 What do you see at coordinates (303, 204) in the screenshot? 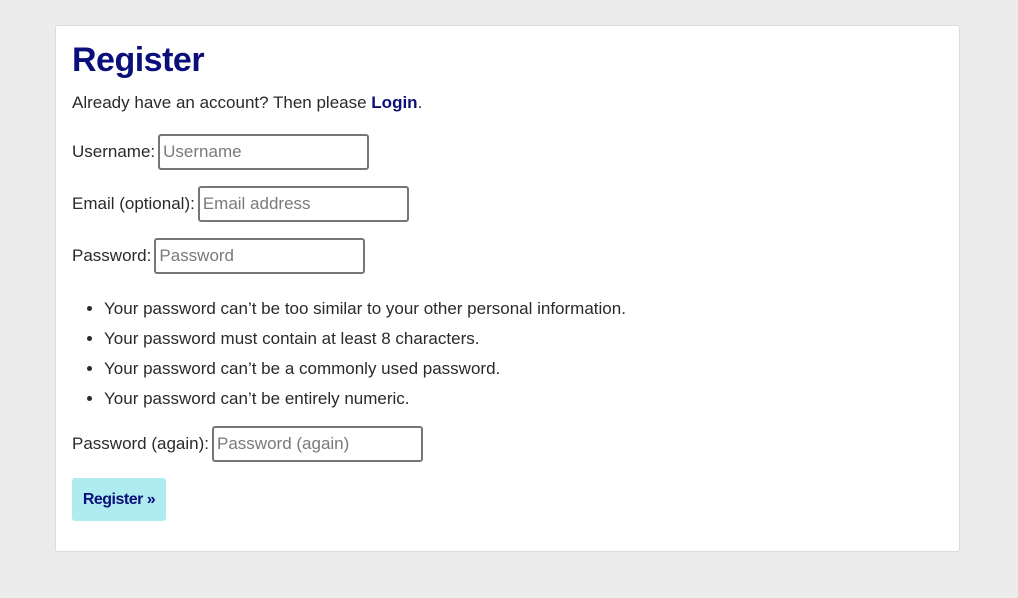
I see `email-input` at bounding box center [303, 204].